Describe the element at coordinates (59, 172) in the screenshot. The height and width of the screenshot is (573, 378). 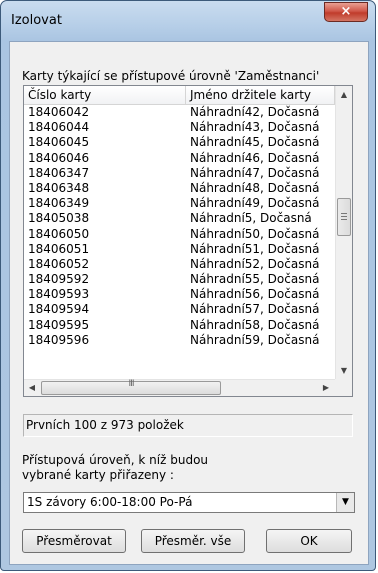
I see `card-number-cell: 18406347` at that location.